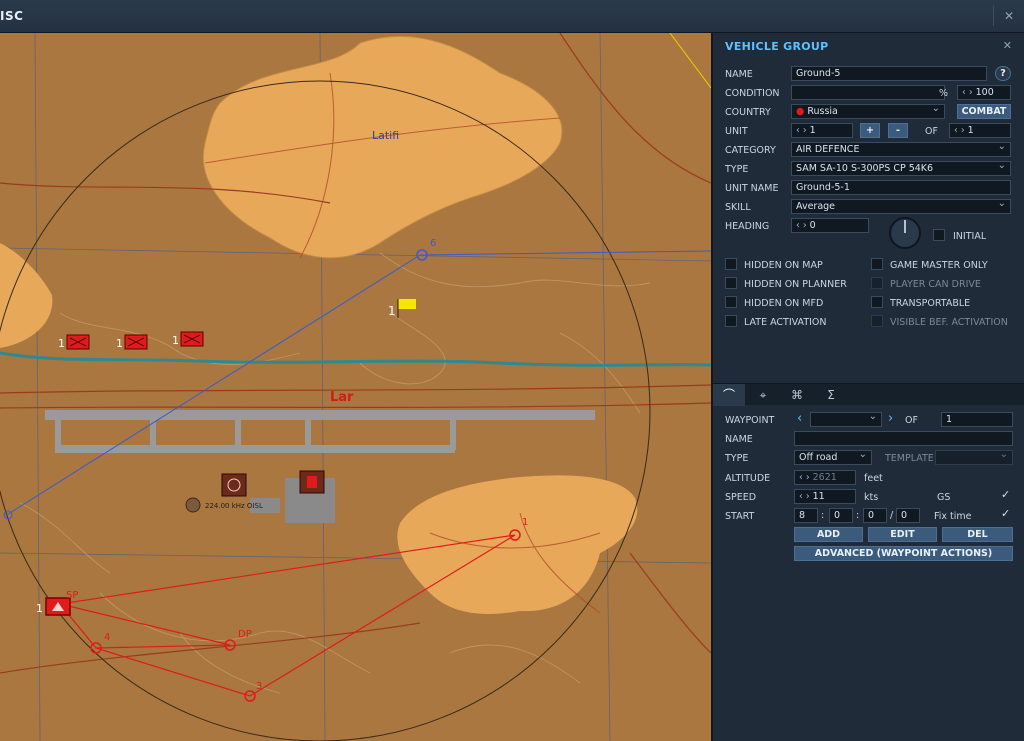 The height and width of the screenshot is (741, 1024). What do you see at coordinates (342, 397) in the screenshot?
I see `airfield-label-lar: Lar` at bounding box center [342, 397].